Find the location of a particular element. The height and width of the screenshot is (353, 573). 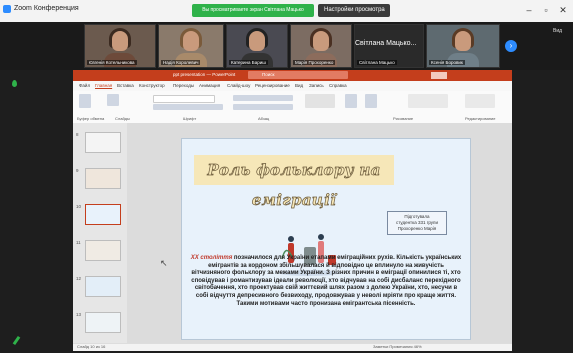

new-slide-icon is located at coordinates (113, 100).